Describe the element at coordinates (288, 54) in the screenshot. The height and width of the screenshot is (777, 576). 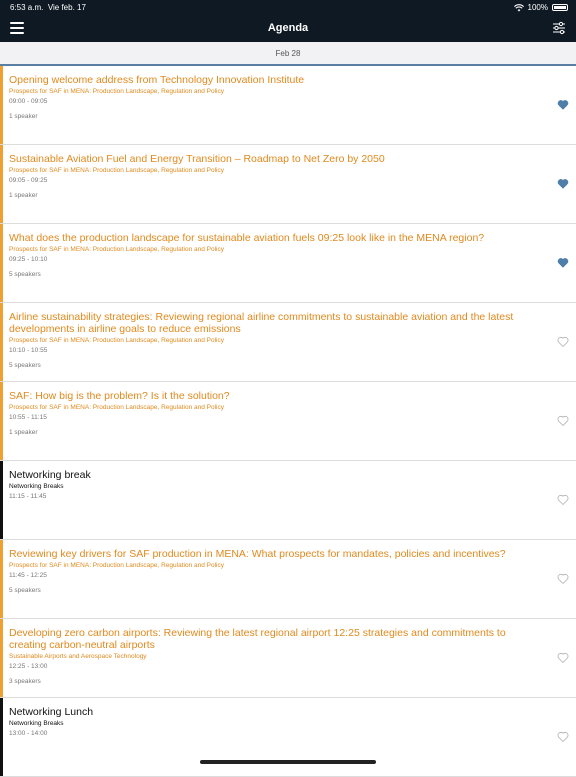
I see `date-header: Feb 28` at that location.